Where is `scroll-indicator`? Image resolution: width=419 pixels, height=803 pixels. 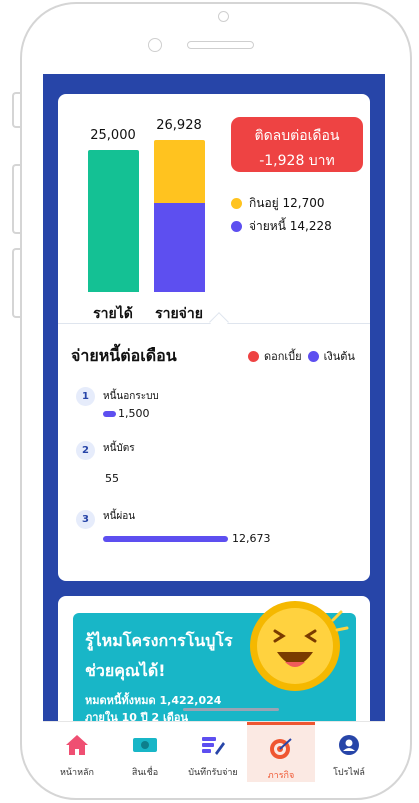
scroll-indicator is located at coordinates (231, 709).